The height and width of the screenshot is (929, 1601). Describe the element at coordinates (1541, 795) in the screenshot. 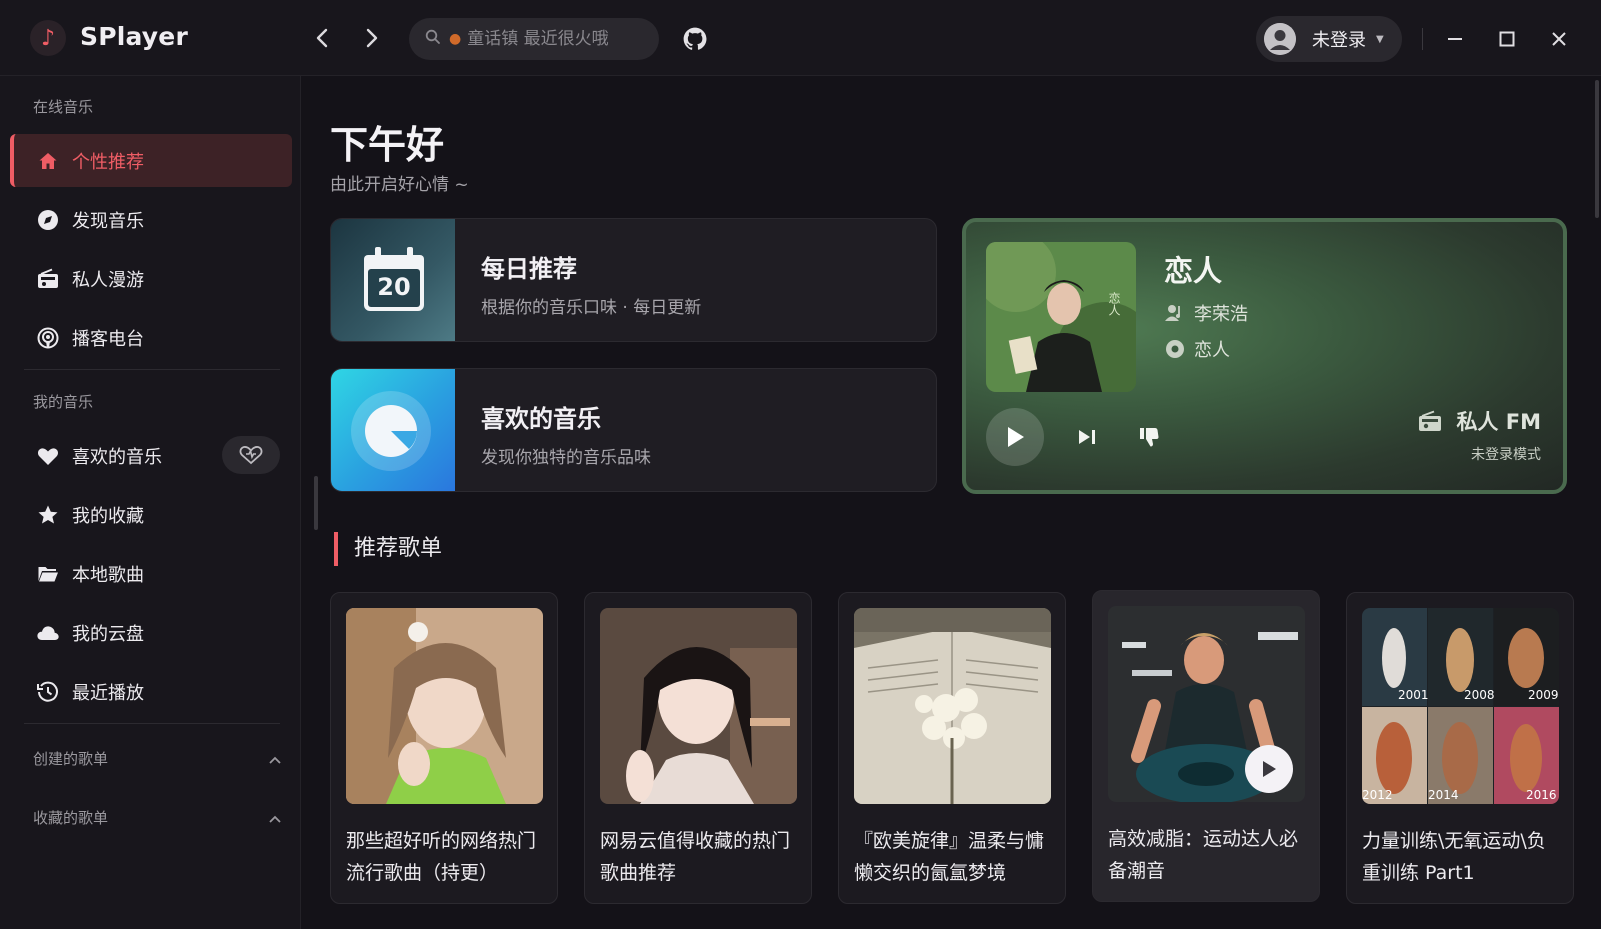

I see `year-label: 2016` at that location.